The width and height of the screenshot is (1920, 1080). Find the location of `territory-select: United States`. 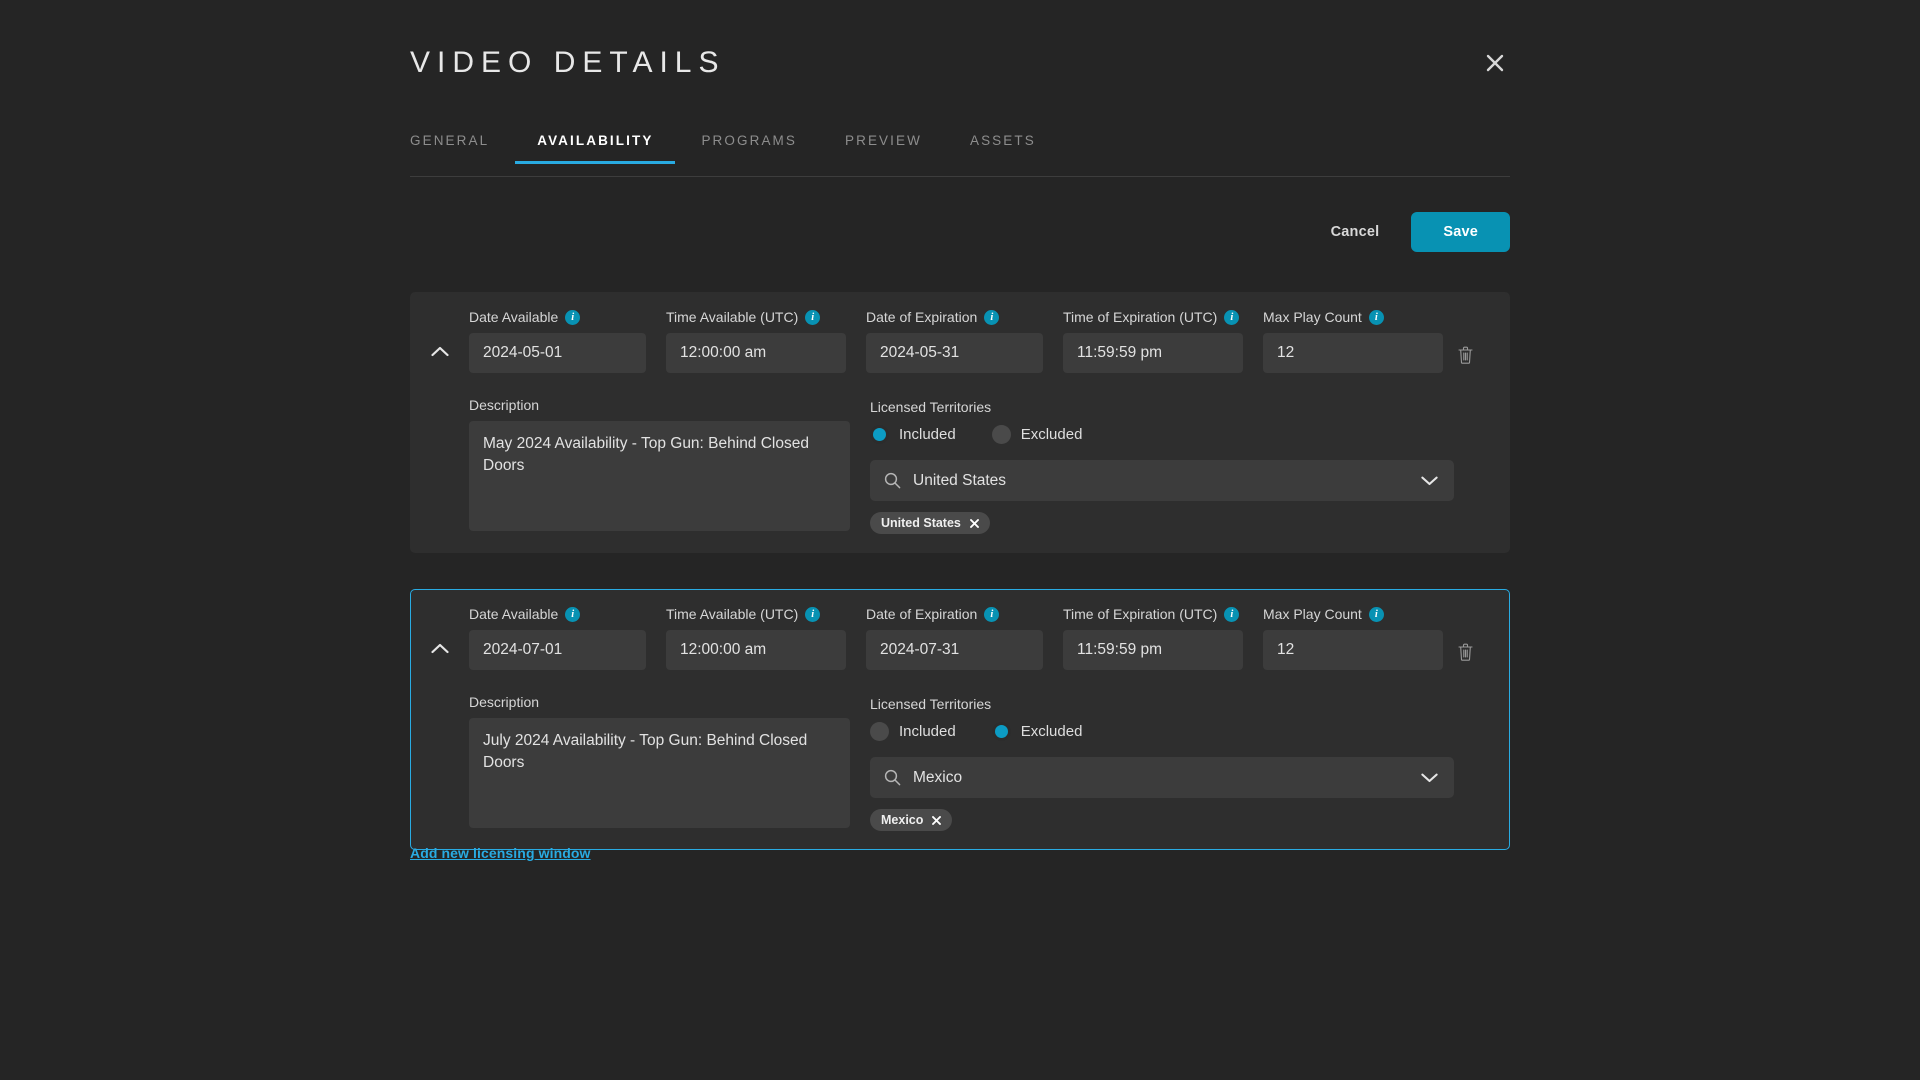

territory-select: United States is located at coordinates (1162, 480).